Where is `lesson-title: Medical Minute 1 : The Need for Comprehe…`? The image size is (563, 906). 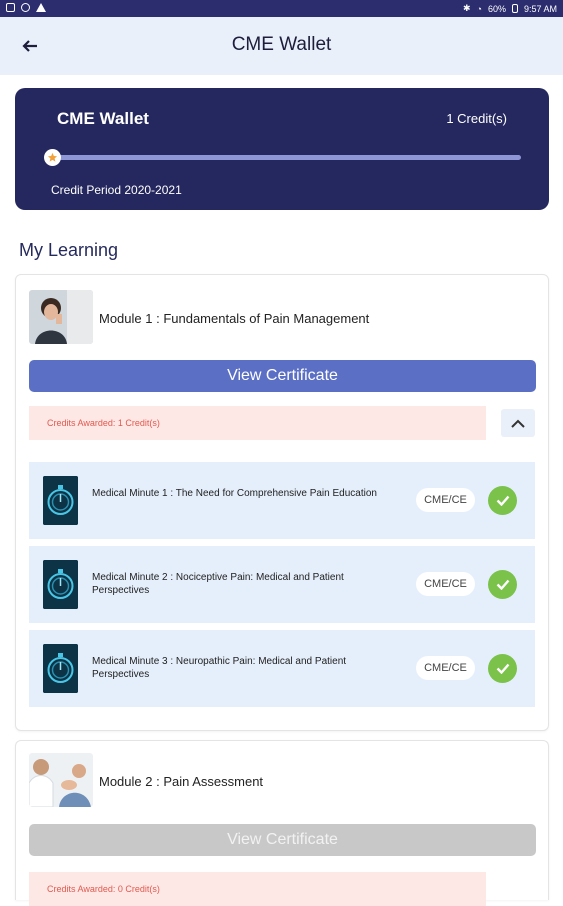 lesson-title: Medical Minute 1 : The Need for Comprehe… is located at coordinates (234, 493).